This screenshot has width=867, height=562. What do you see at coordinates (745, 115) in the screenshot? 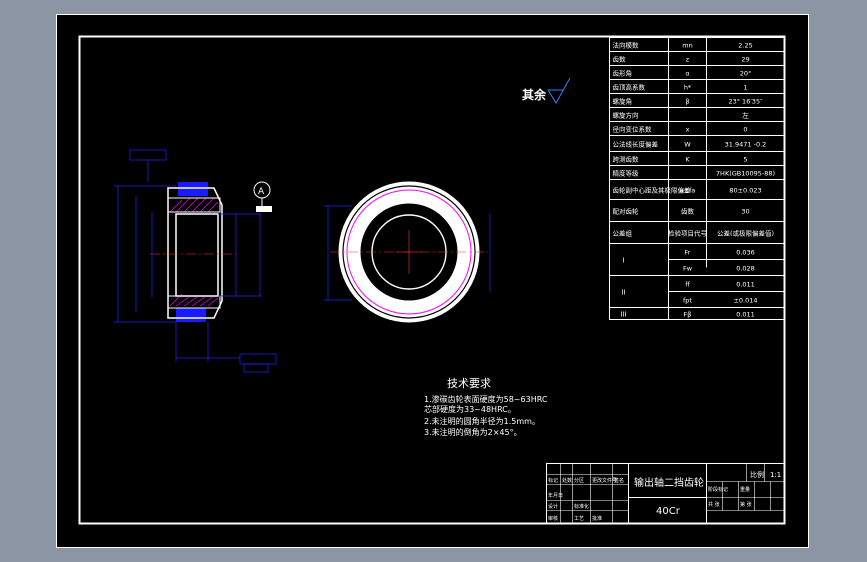
I see `param-value: 左` at bounding box center [745, 115].